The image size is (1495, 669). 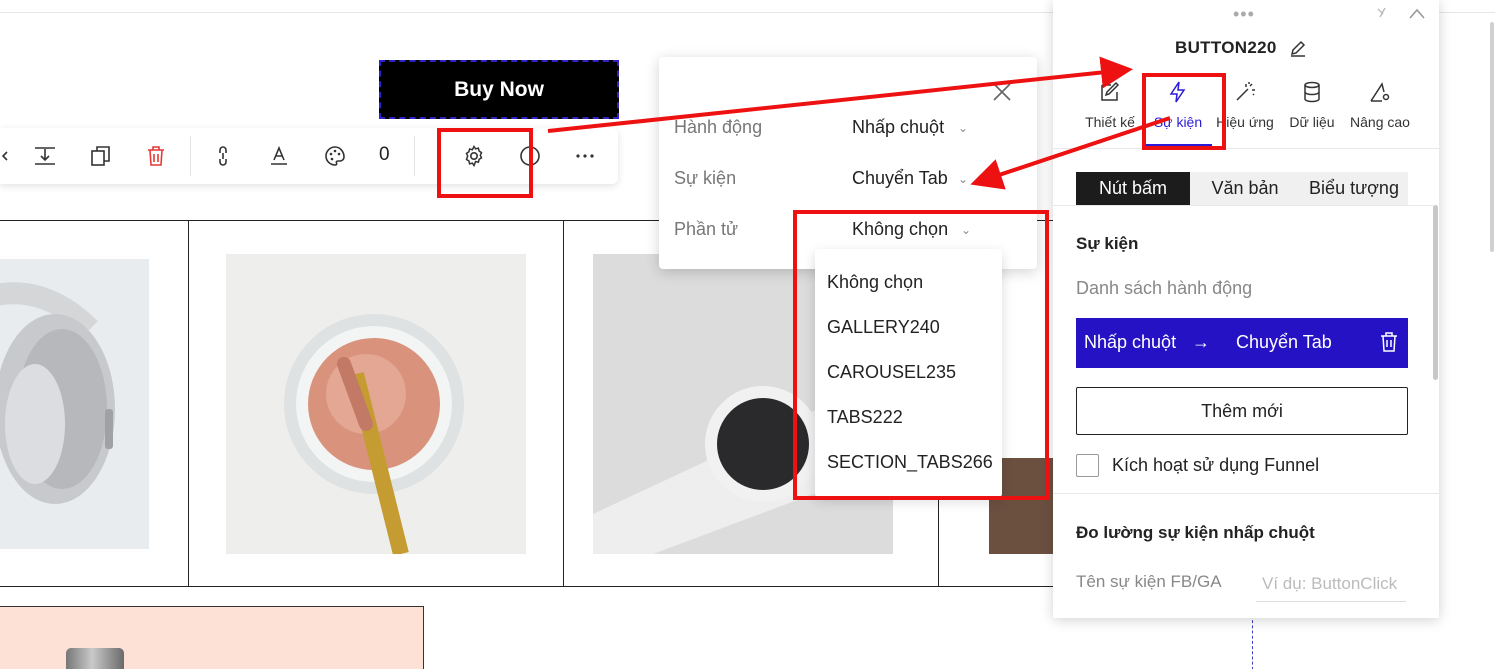 I want to click on add-action-button: Thêm mới, so click(x=1242, y=411).